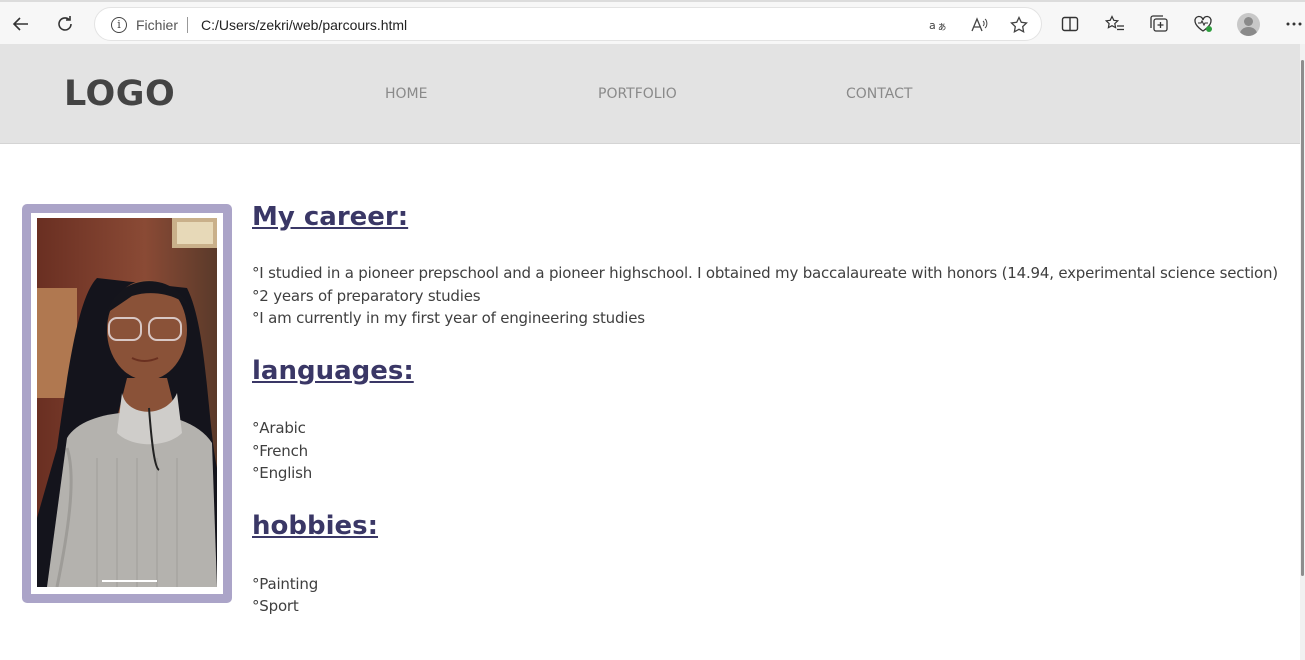 This screenshot has height=660, width=1305. Describe the element at coordinates (330, 217) in the screenshot. I see `career-heading: My career:` at that location.